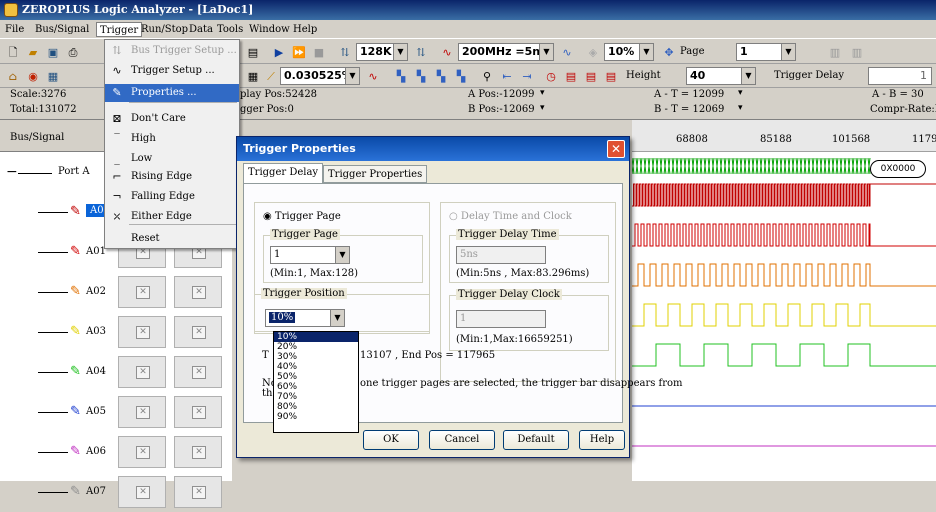  Describe the element at coordinates (542, 93) in the screenshot. I see `a-pos-dropdown-icon: ▾` at that location.